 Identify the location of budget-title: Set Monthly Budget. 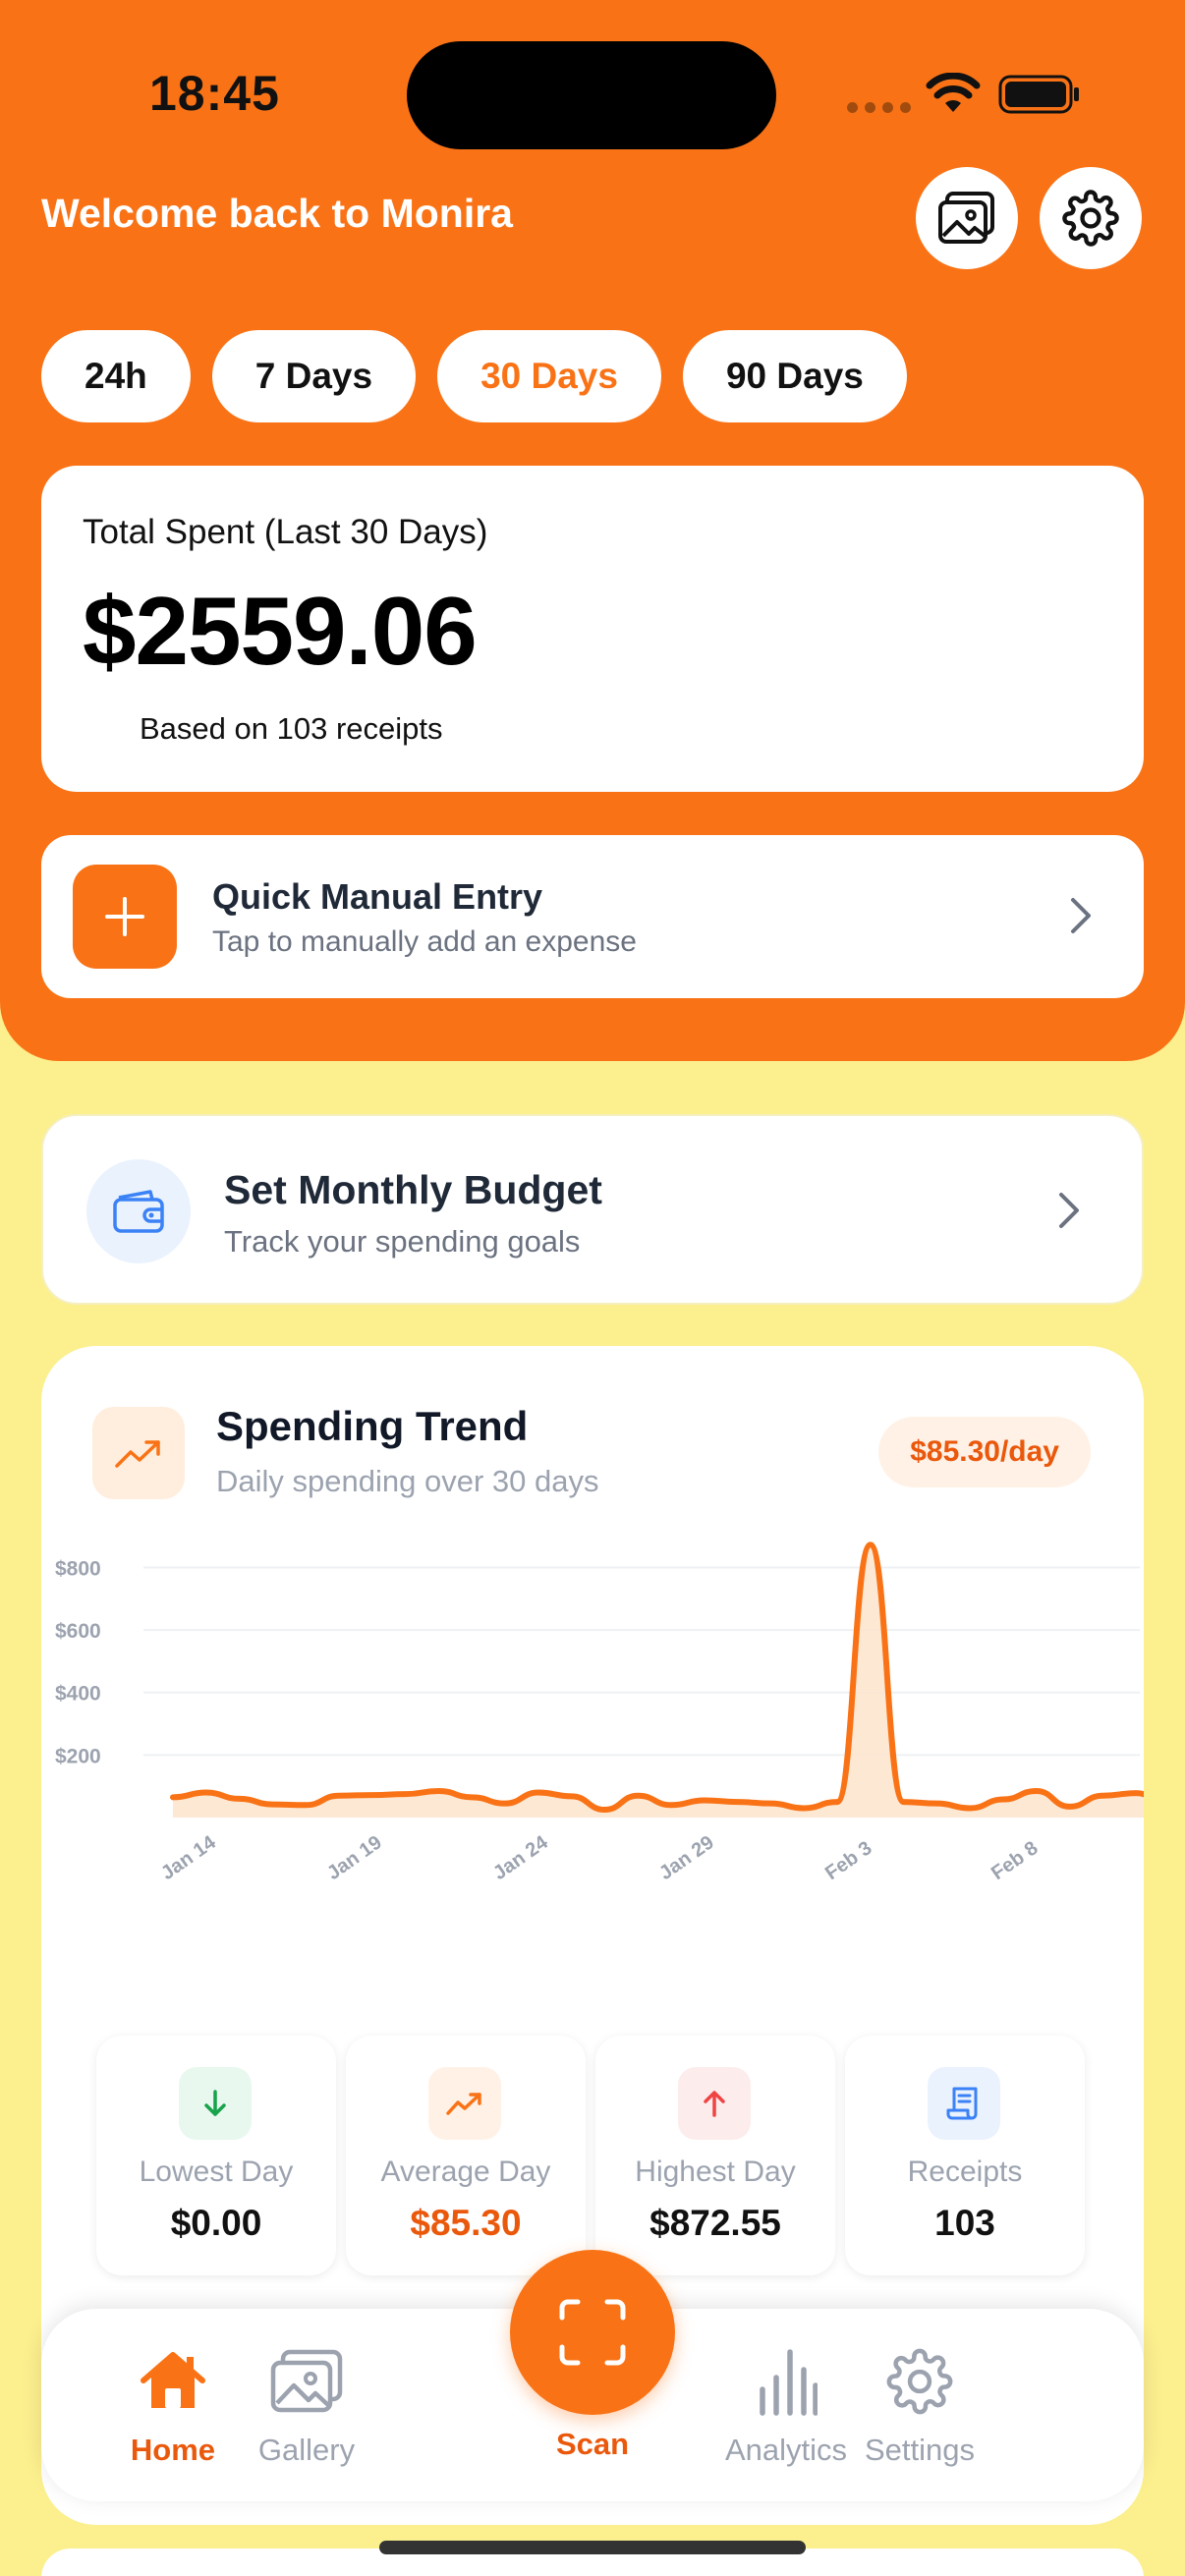
(413, 1189).